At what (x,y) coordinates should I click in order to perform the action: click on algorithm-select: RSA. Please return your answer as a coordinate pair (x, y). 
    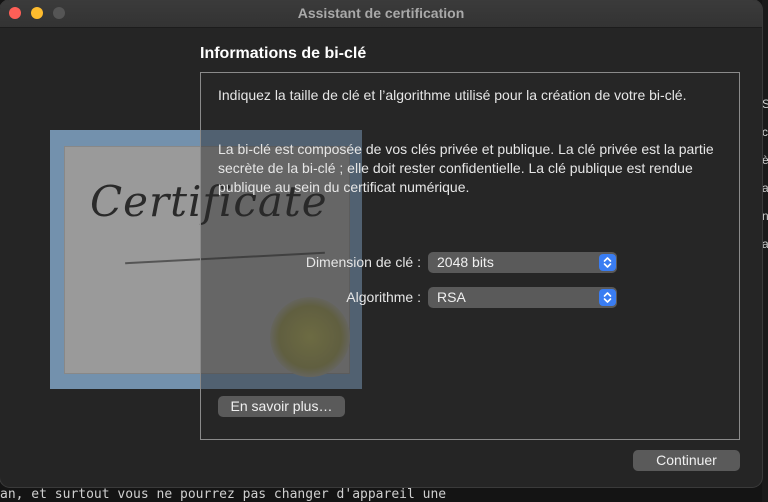
    Looking at the image, I should click on (522, 297).